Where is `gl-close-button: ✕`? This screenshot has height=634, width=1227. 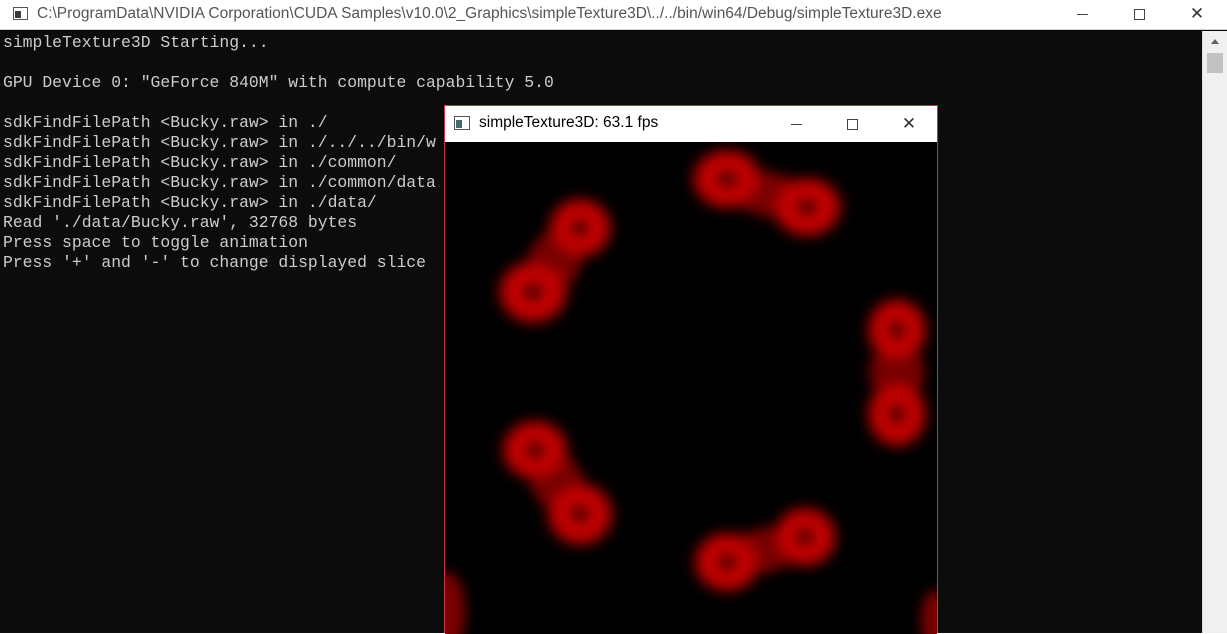 gl-close-button: ✕ is located at coordinates (909, 124).